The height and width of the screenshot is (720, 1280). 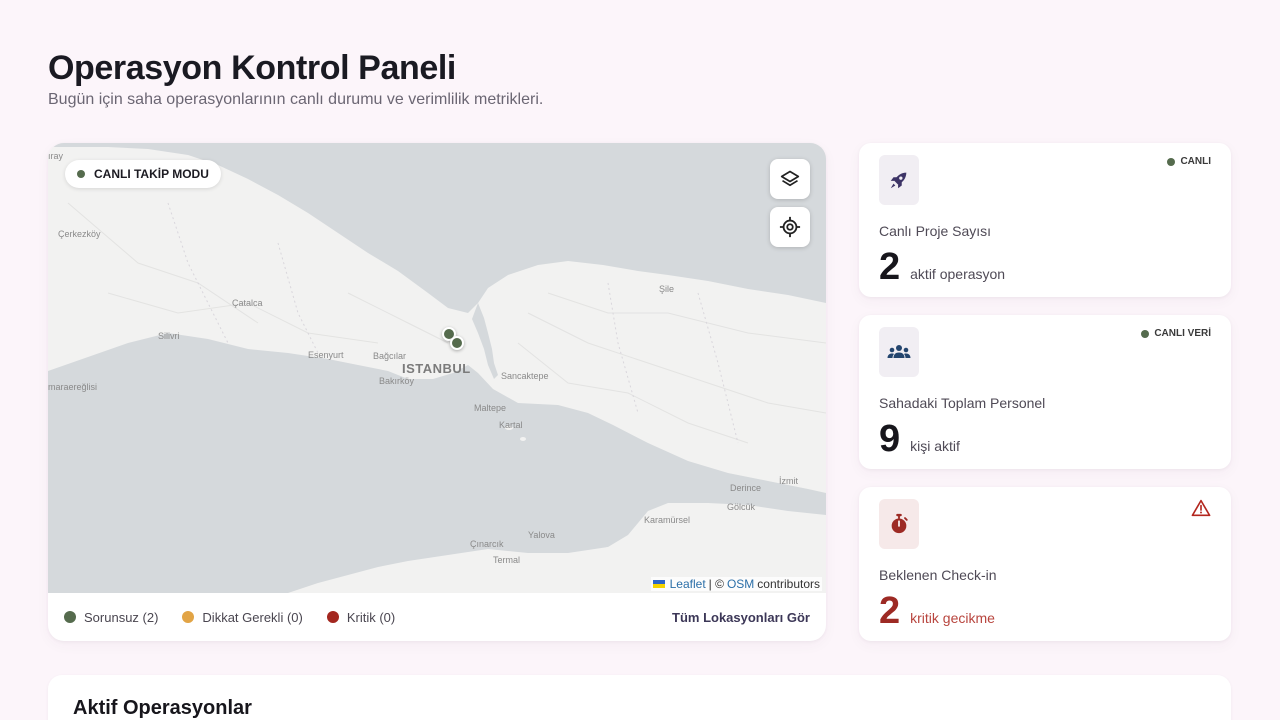 I want to click on map-label-kartal: Kartal, so click(x=511, y=425).